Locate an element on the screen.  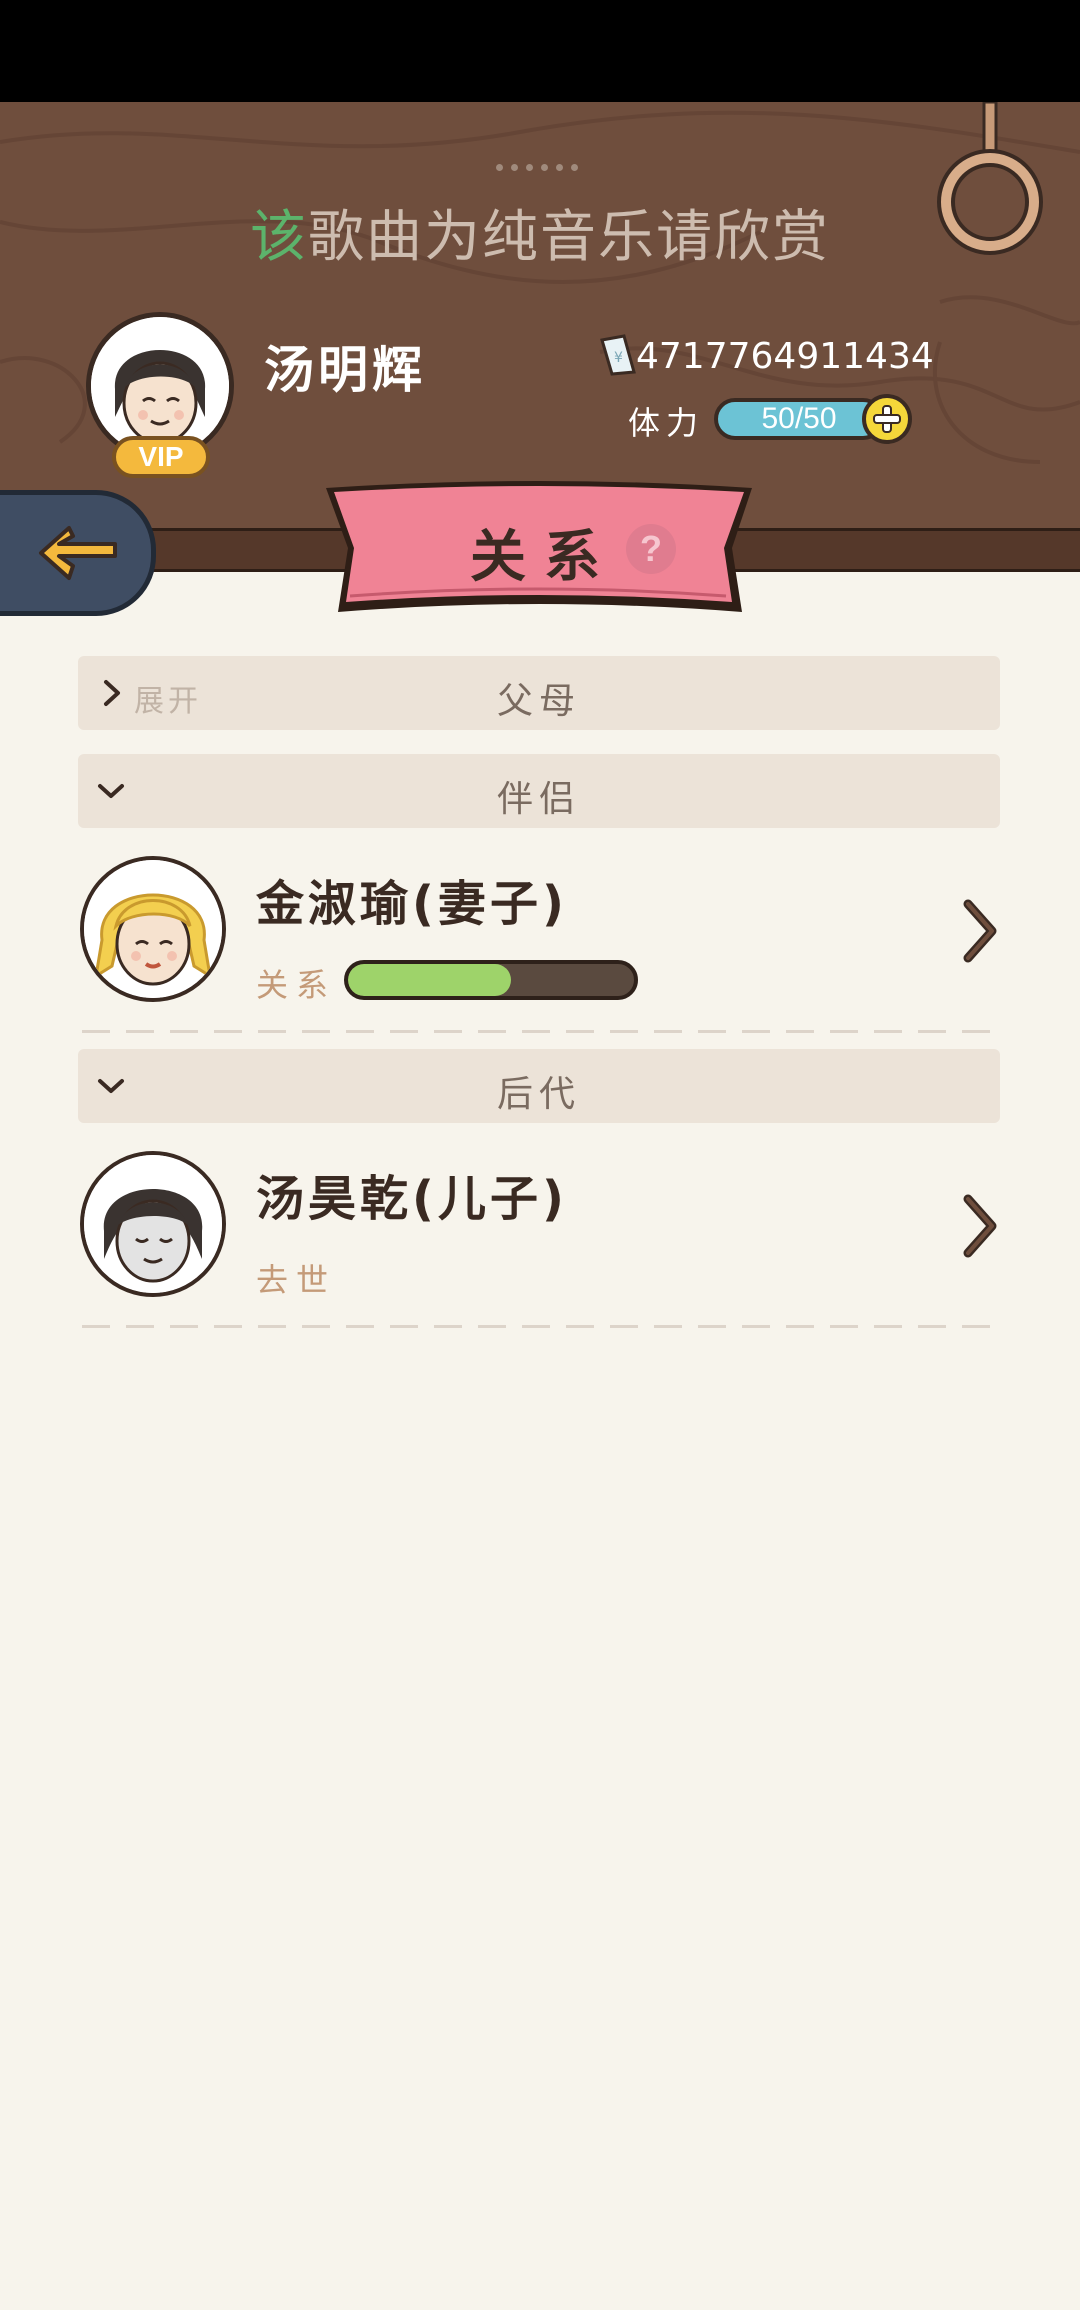
section-descendants: 后代 is located at coordinates (539, 1086).